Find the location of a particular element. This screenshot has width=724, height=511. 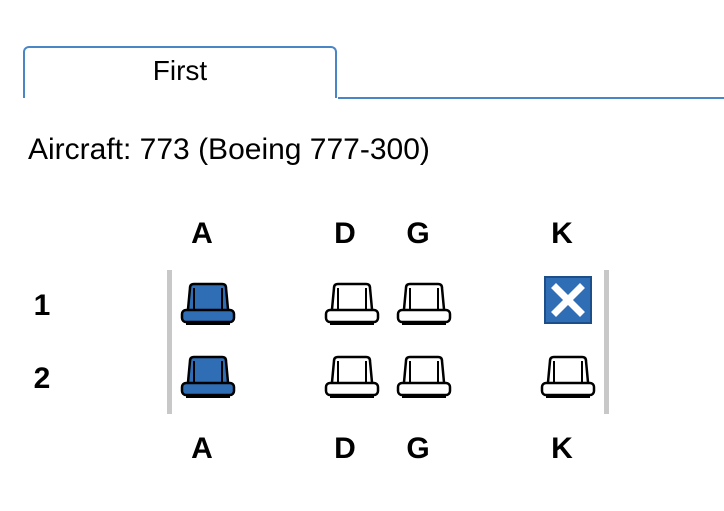

column-label-top: D is located at coordinates (345, 233).